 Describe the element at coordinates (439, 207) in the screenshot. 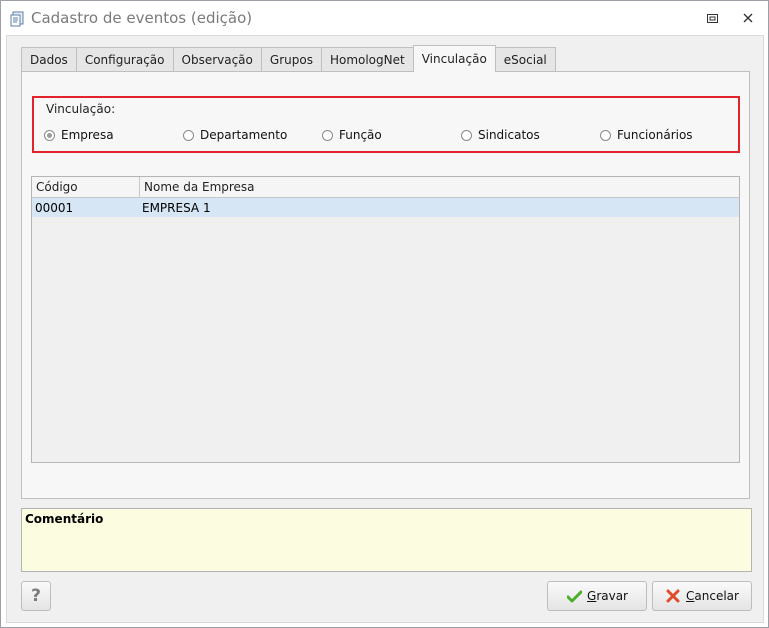

I see `cell-nome-empresa: EMPRESA 1` at that location.